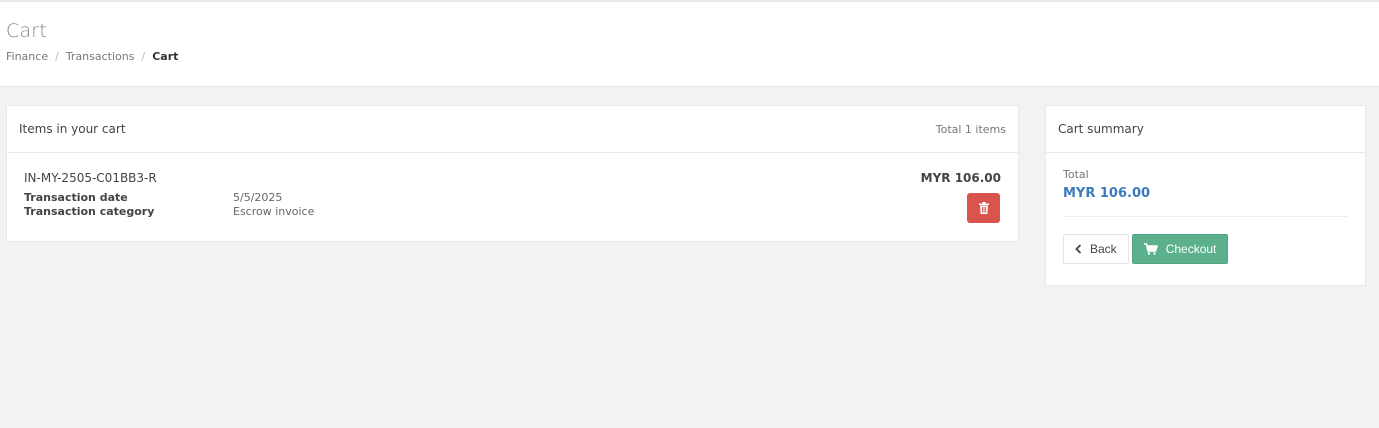  I want to click on item-field-label: Transaction date, so click(76, 197).